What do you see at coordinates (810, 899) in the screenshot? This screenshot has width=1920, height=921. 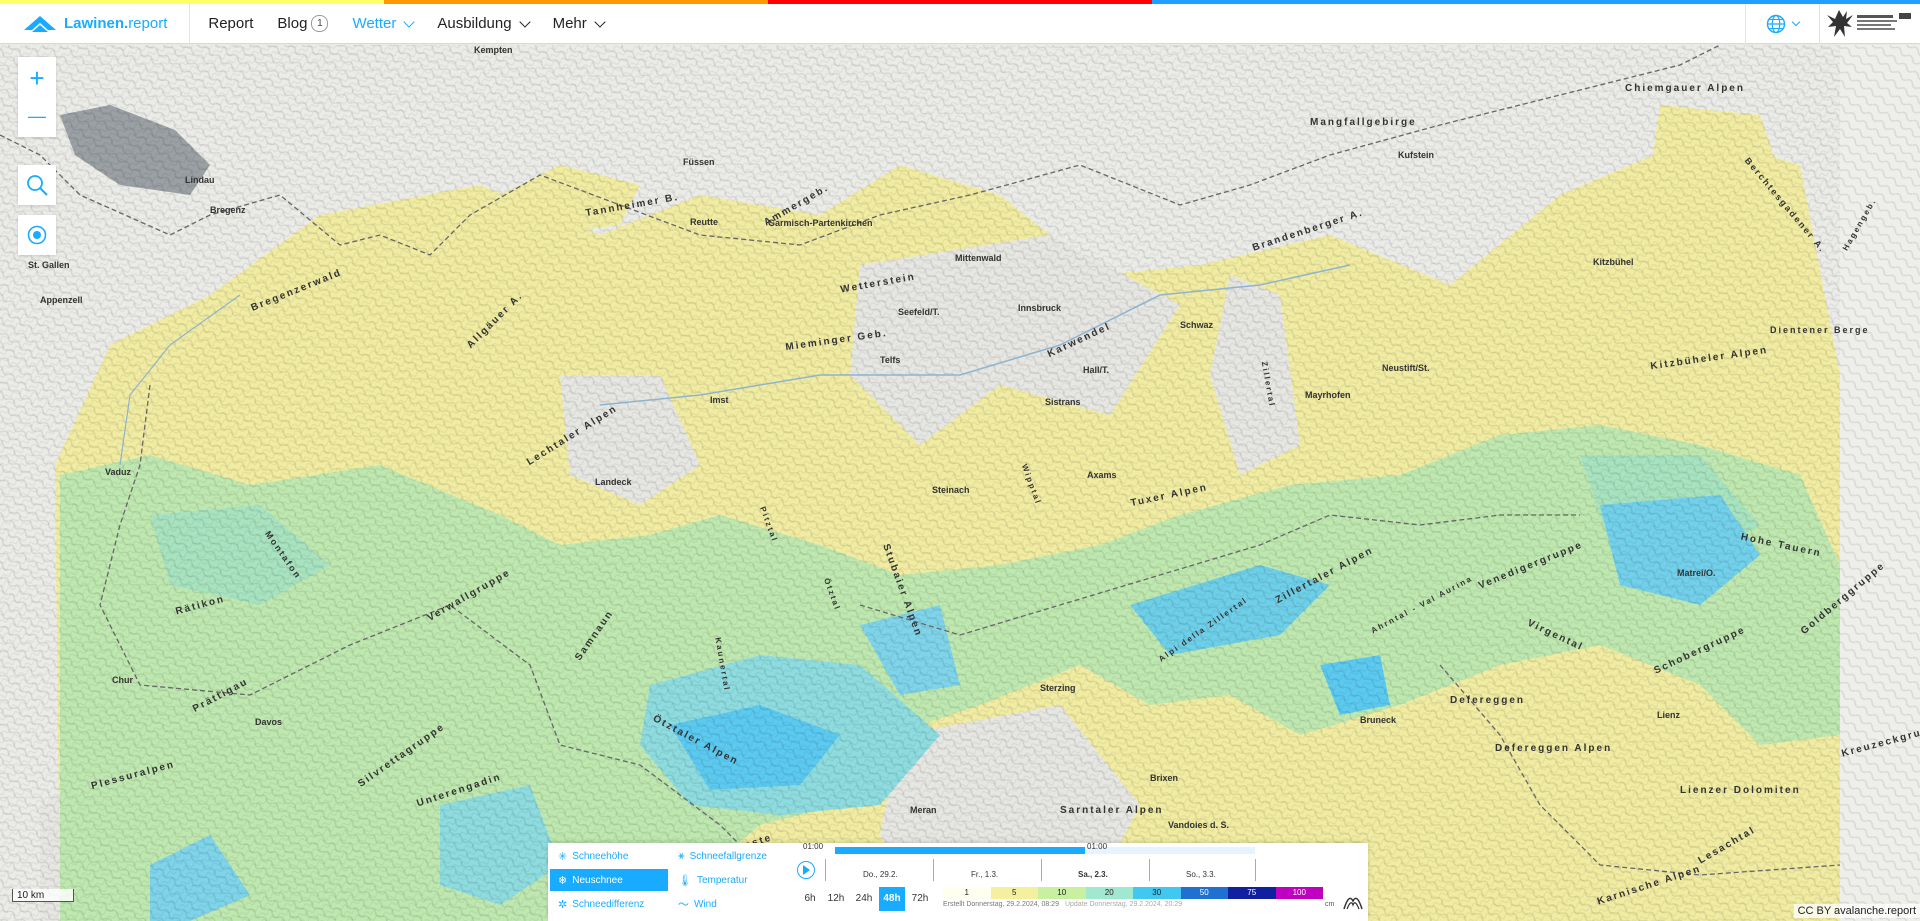 I see `hour-6h-button: 6h` at bounding box center [810, 899].